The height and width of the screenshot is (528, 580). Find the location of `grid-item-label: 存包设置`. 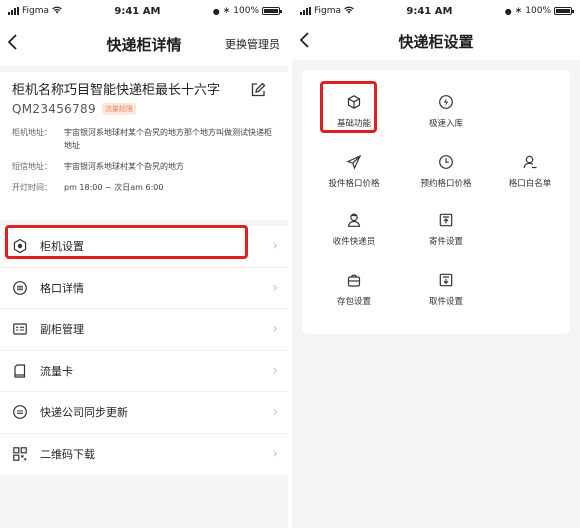

grid-item-label: 存包设置 is located at coordinates (353, 302).